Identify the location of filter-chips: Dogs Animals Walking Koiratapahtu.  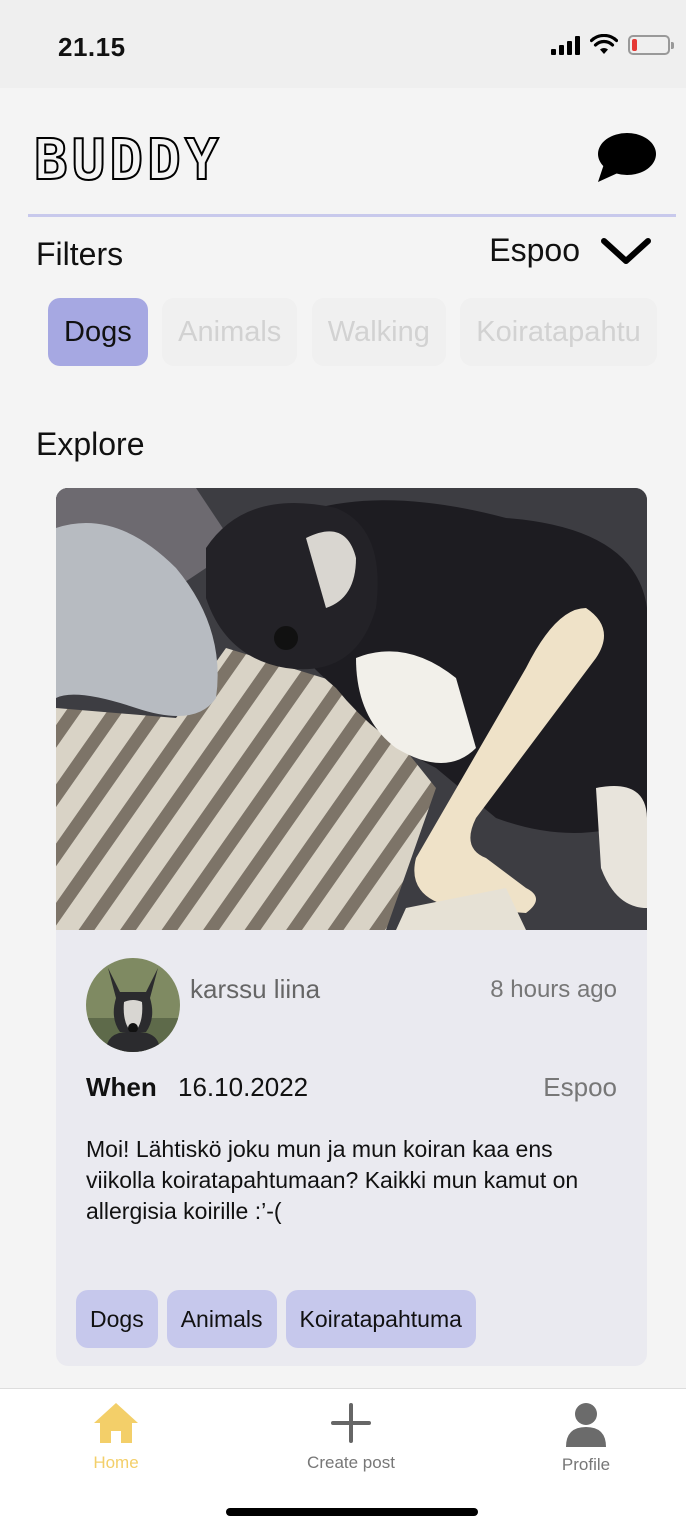
(367, 333).